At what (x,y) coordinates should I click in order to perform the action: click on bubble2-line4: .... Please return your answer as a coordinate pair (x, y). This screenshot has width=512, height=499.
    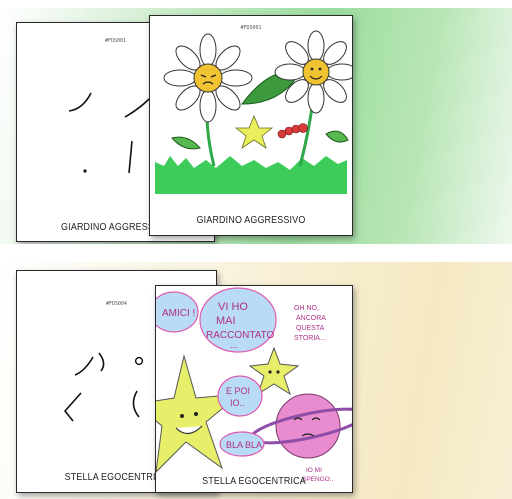
    Looking at the image, I should click on (234, 345).